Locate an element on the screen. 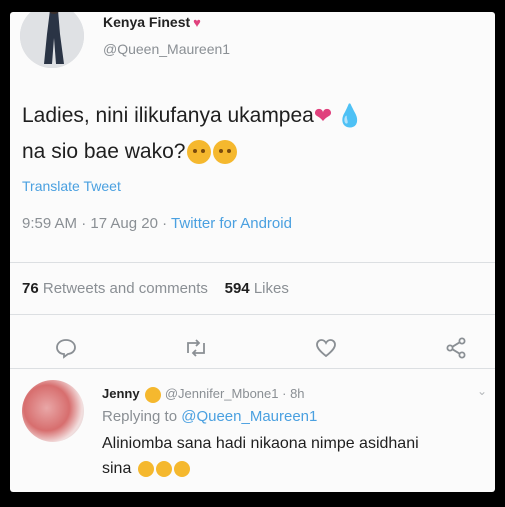 The image size is (505, 507). reply-text-line2: sina is located at coordinates (117, 468).